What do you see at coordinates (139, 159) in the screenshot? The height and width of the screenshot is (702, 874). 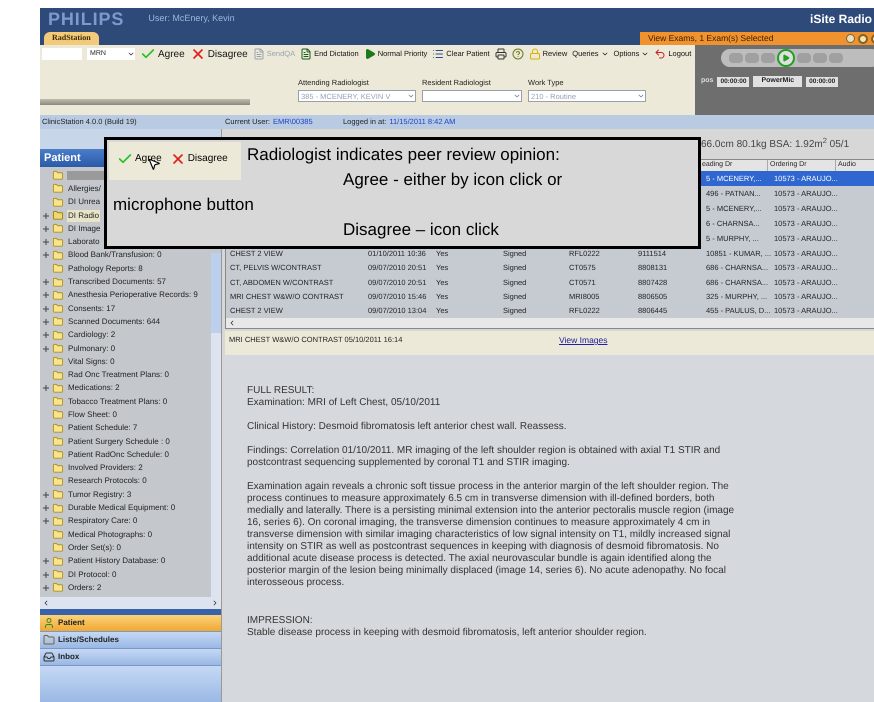 I see `callout-button: Agree` at bounding box center [139, 159].